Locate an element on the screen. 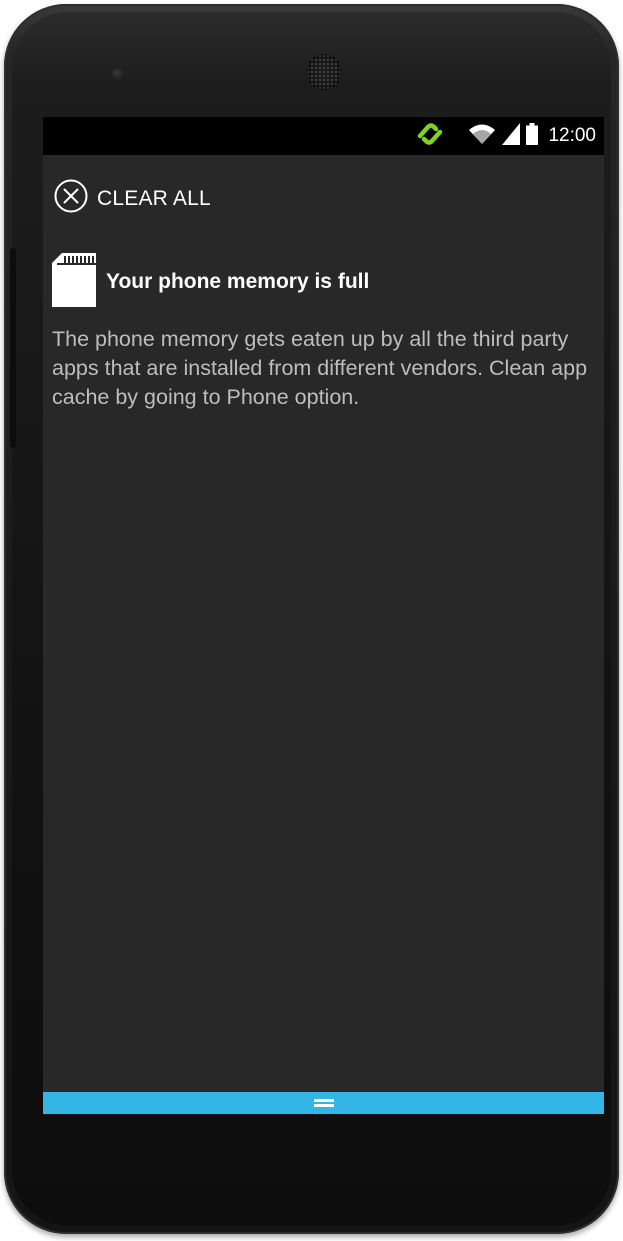  close-circle-icon is located at coordinates (71, 198).